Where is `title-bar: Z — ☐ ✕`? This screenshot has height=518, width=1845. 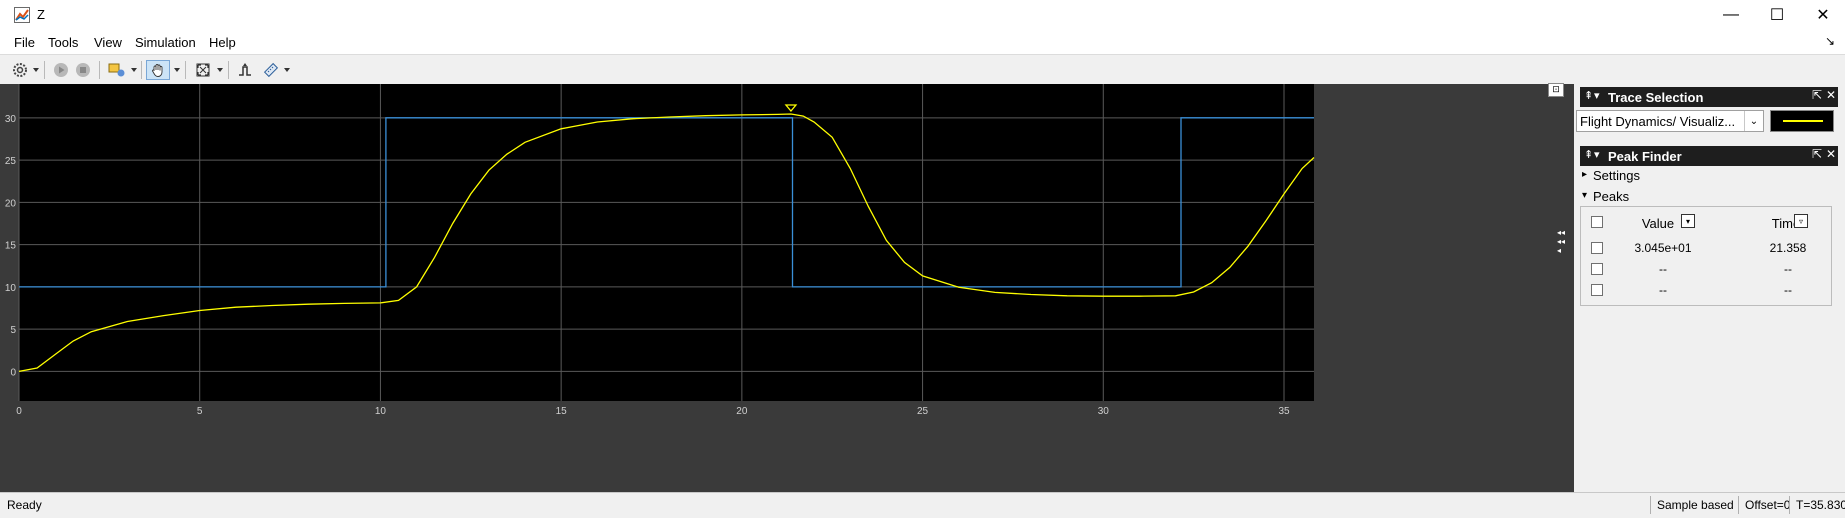
title-bar: Z — ☐ ✕ is located at coordinates (922, 15).